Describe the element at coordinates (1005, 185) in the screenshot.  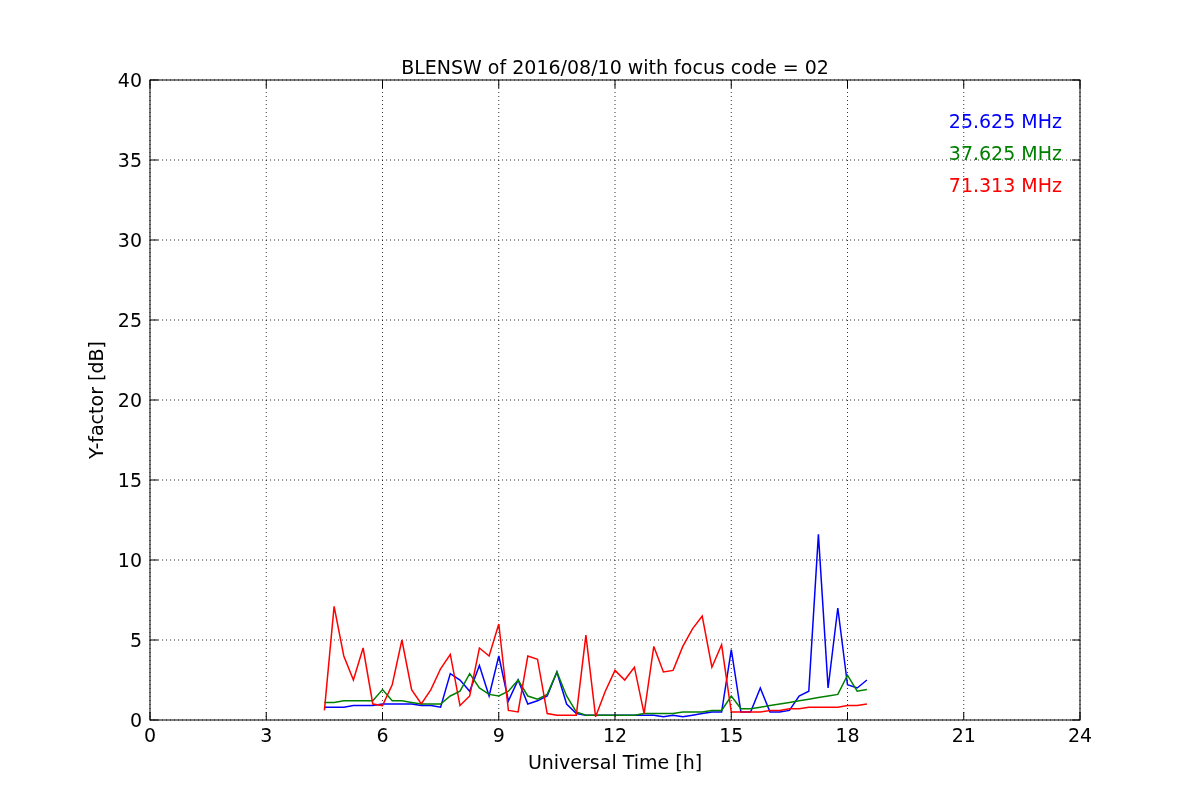
I see `legend-label: 71.313 MHz` at that location.